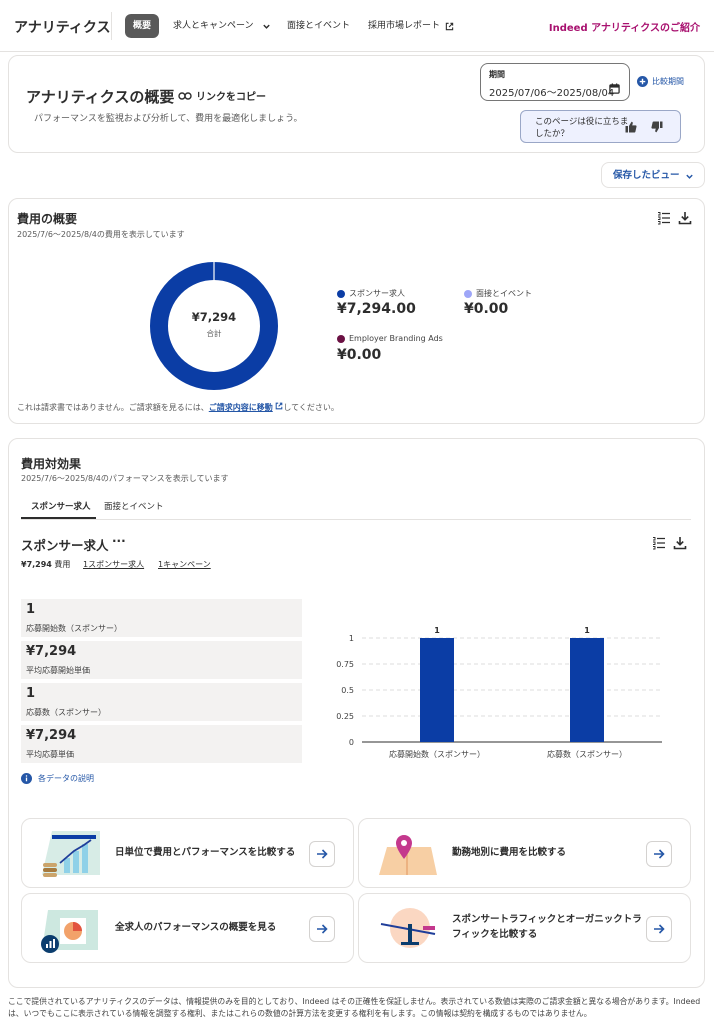  What do you see at coordinates (631, 127) in the screenshot?
I see `thumbs-up-icon` at bounding box center [631, 127].